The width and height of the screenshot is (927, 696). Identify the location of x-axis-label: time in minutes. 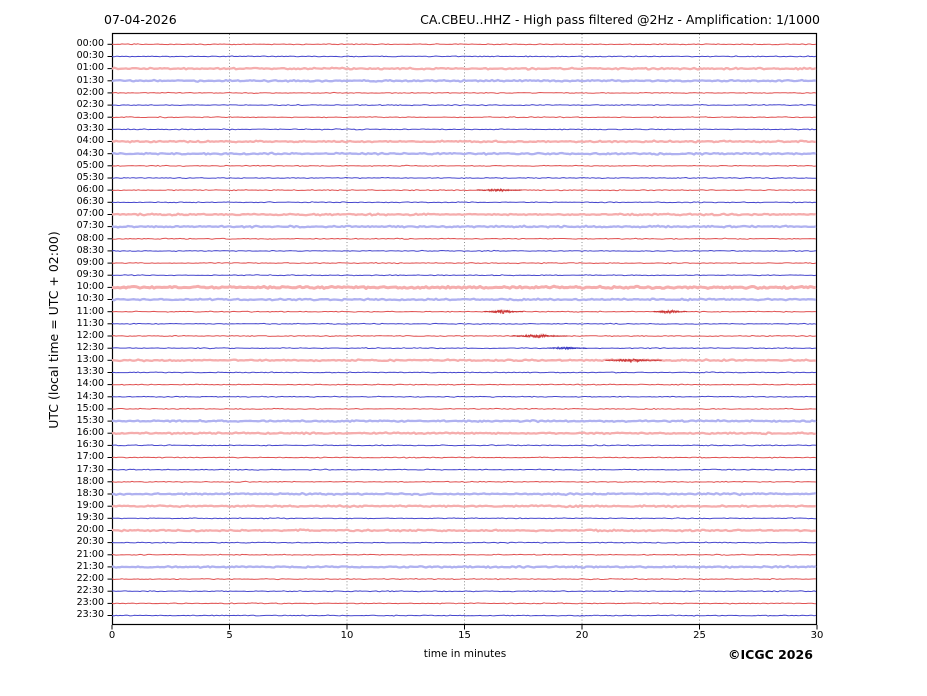
(465, 654).